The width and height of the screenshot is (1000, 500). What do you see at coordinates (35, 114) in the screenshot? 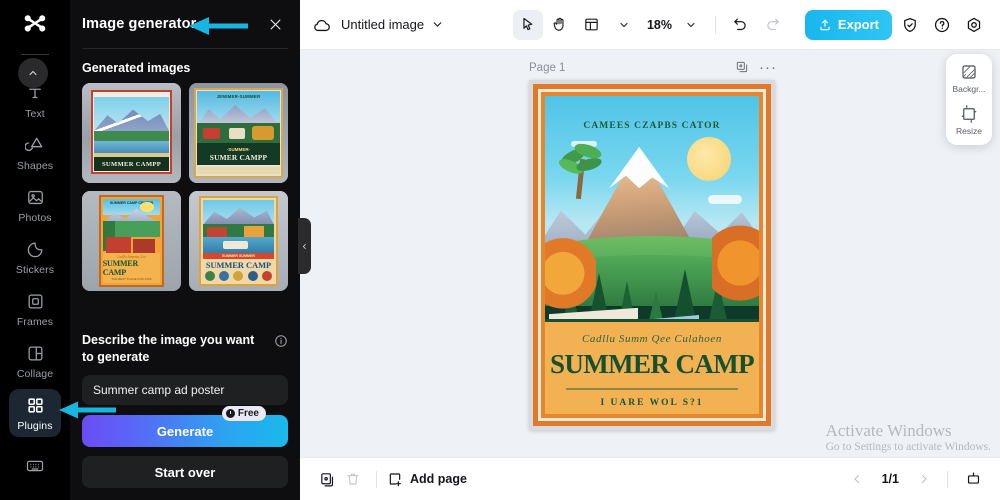
I see `sidebar-item-label: Text` at bounding box center [35, 114].